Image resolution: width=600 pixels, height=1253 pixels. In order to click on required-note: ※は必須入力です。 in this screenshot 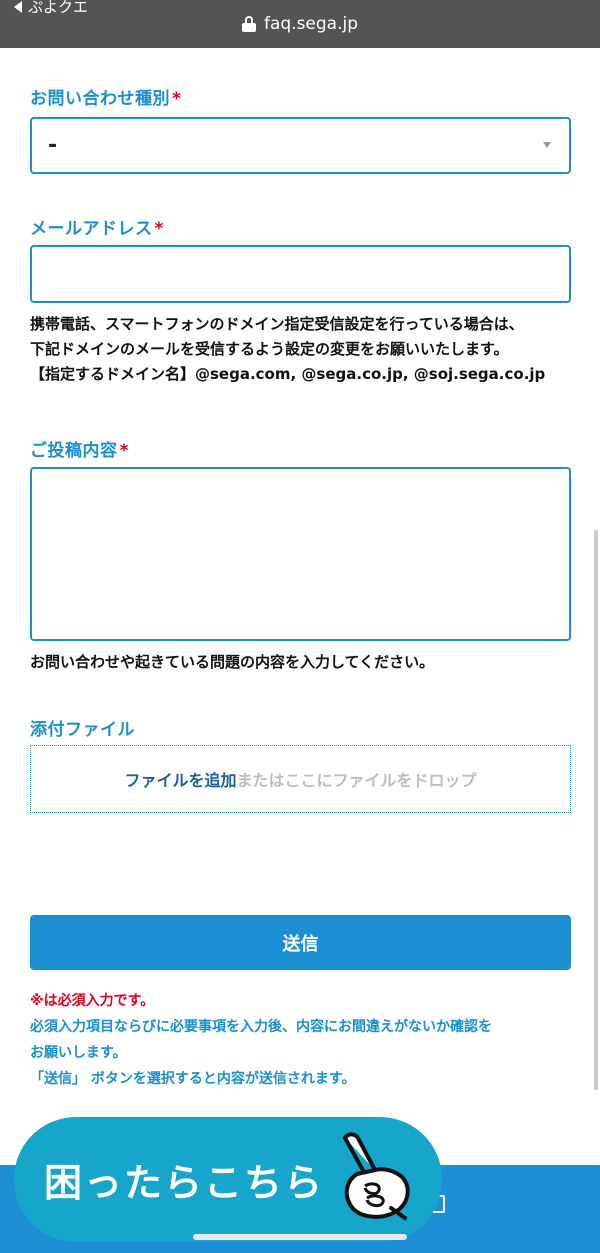, I will do `click(92, 1001)`.